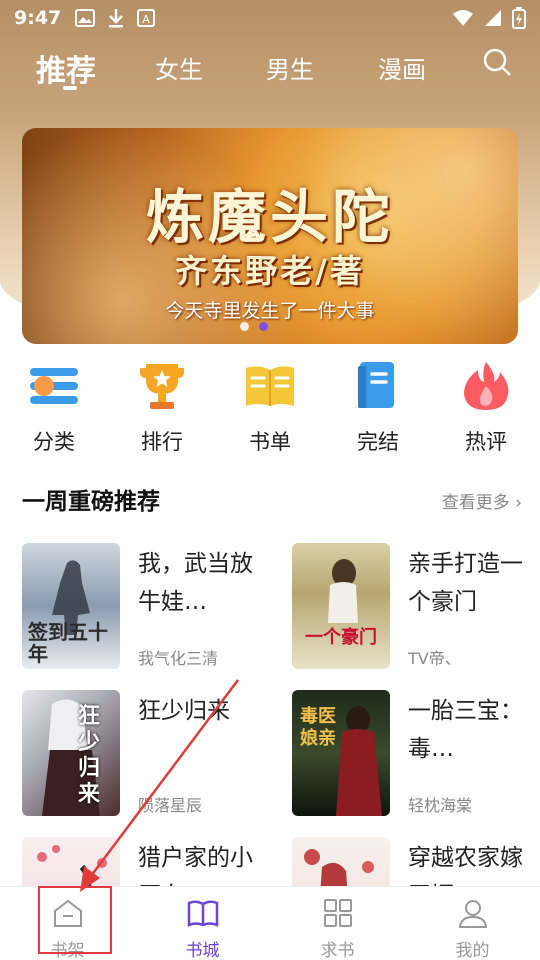 The height and width of the screenshot is (960, 540). What do you see at coordinates (195, 866) in the screenshot?
I see `book-title: 猎户家的小厨女` at bounding box center [195, 866].